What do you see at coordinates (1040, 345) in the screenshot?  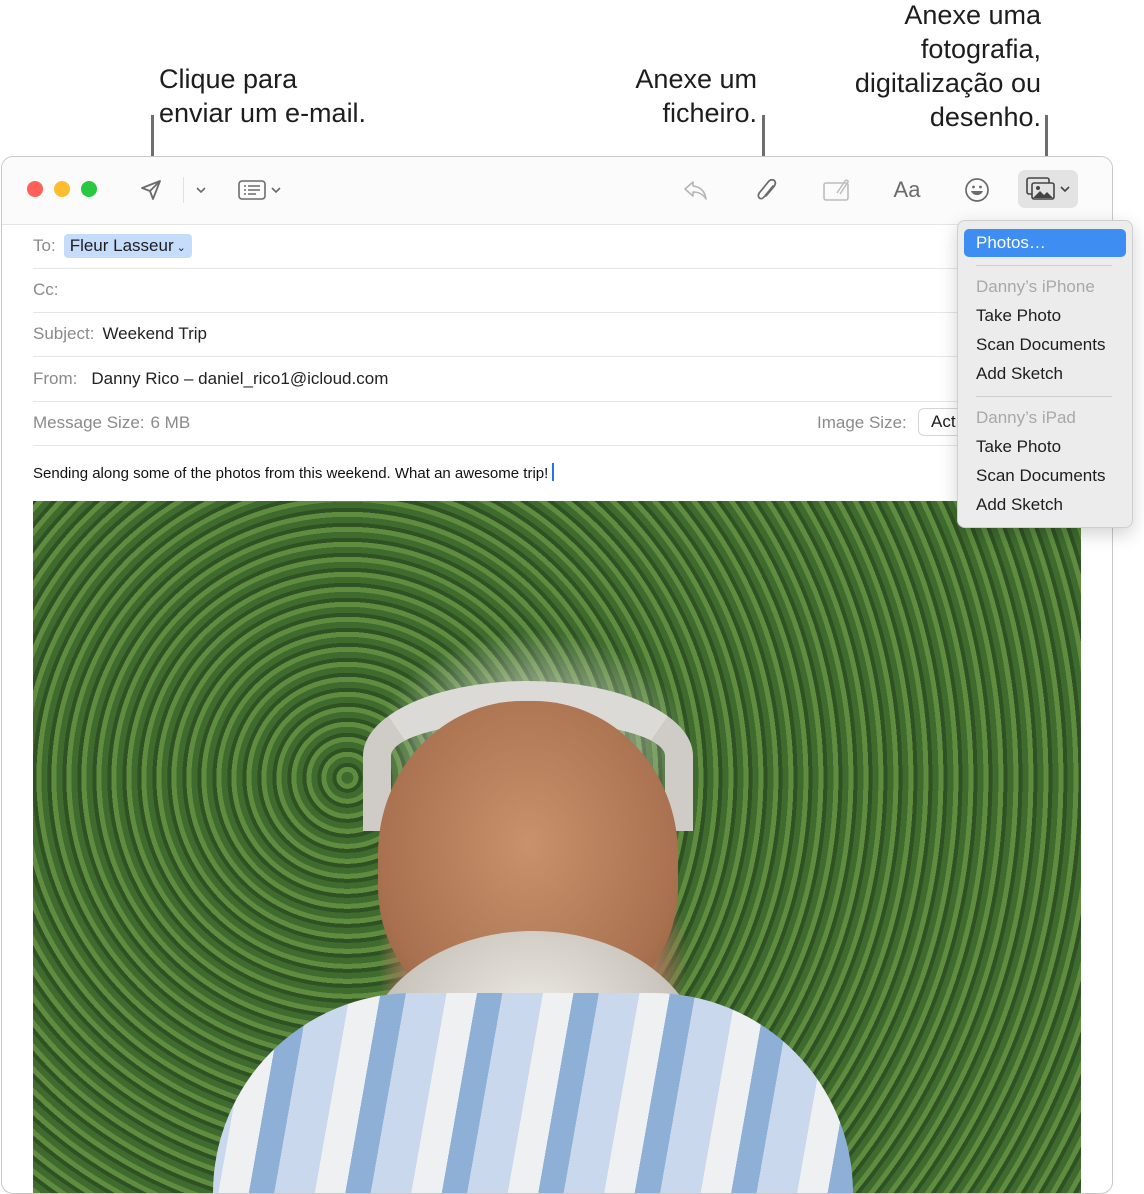 I see `menu-item-iphone-scan-documents: Scan Documents` at bounding box center [1040, 345].